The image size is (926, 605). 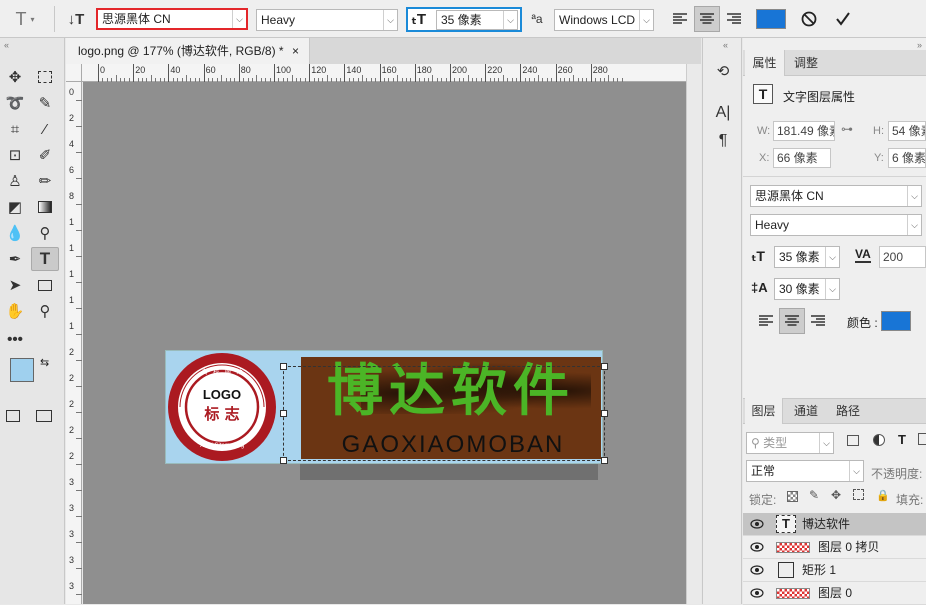 What do you see at coordinates (45, 155) in the screenshot?
I see `brush-tool-icon: ✐` at bounding box center [45, 155].